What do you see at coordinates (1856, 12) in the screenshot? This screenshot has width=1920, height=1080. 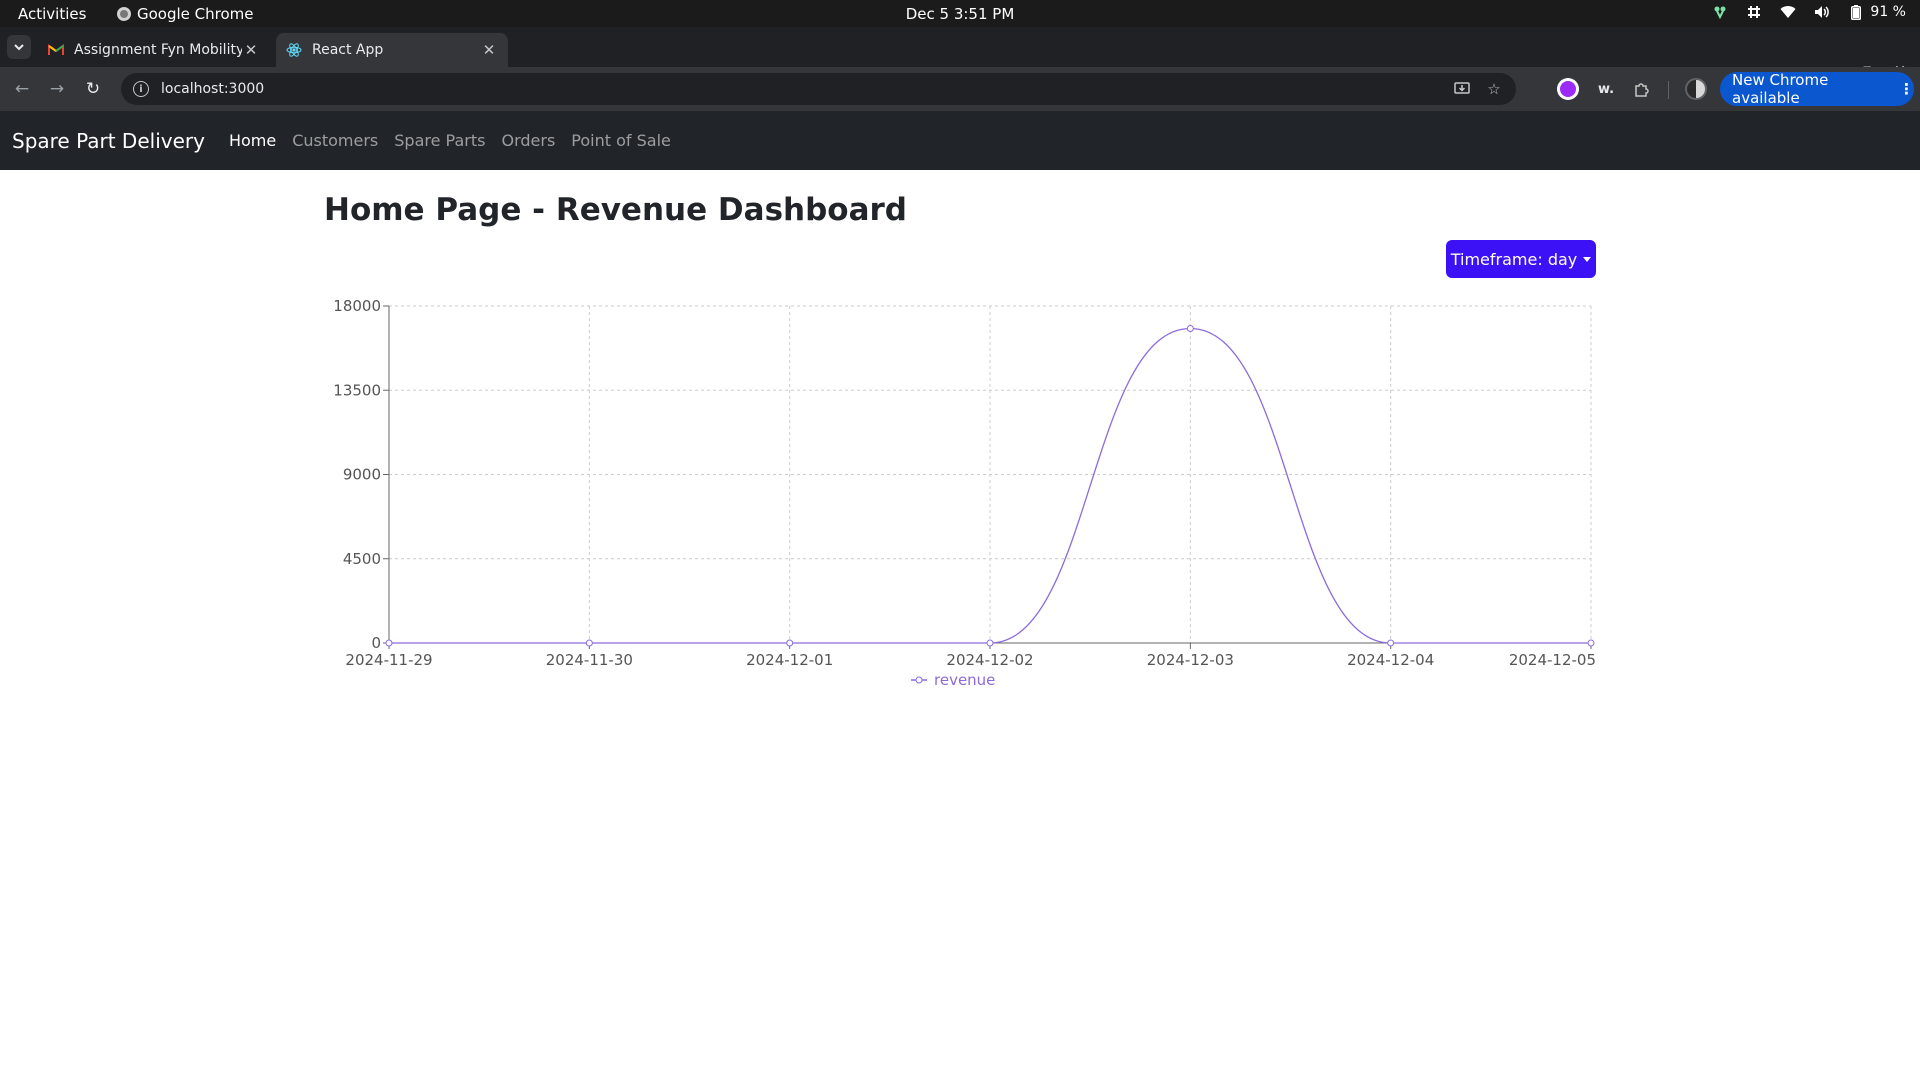 I see `battery-icon` at bounding box center [1856, 12].